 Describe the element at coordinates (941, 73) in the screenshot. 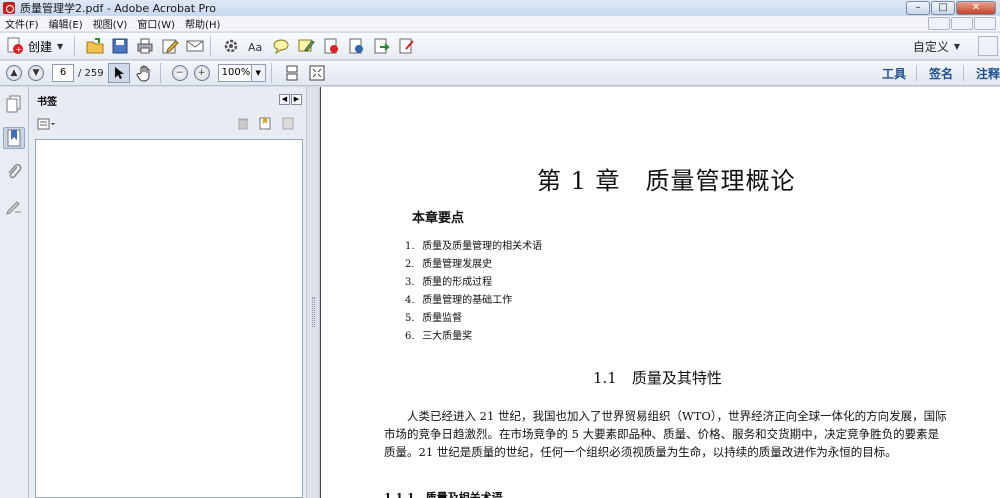

I see `sign-link: 签名` at that location.